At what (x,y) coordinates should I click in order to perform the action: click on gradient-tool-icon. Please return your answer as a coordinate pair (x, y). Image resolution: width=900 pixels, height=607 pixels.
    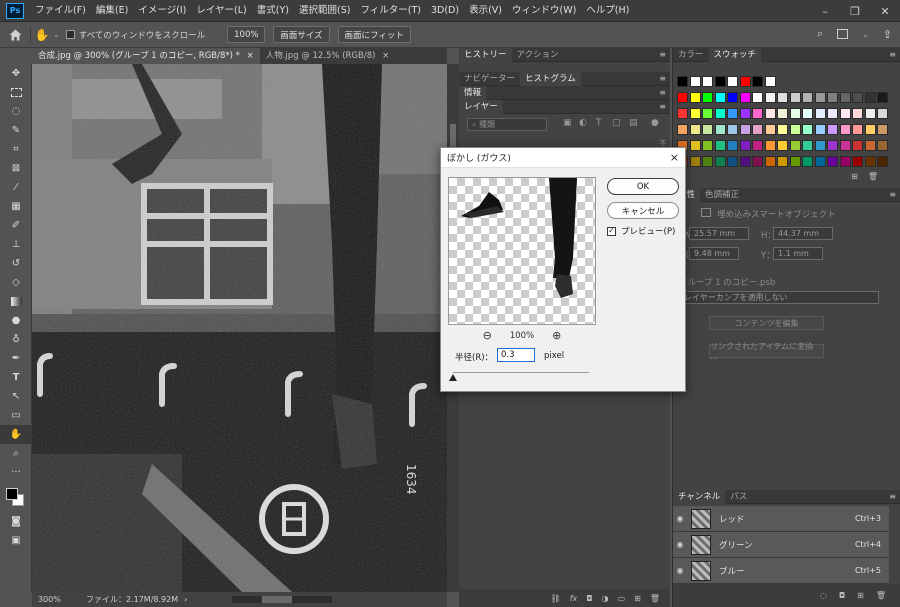
    Looking at the image, I should click on (16, 301).